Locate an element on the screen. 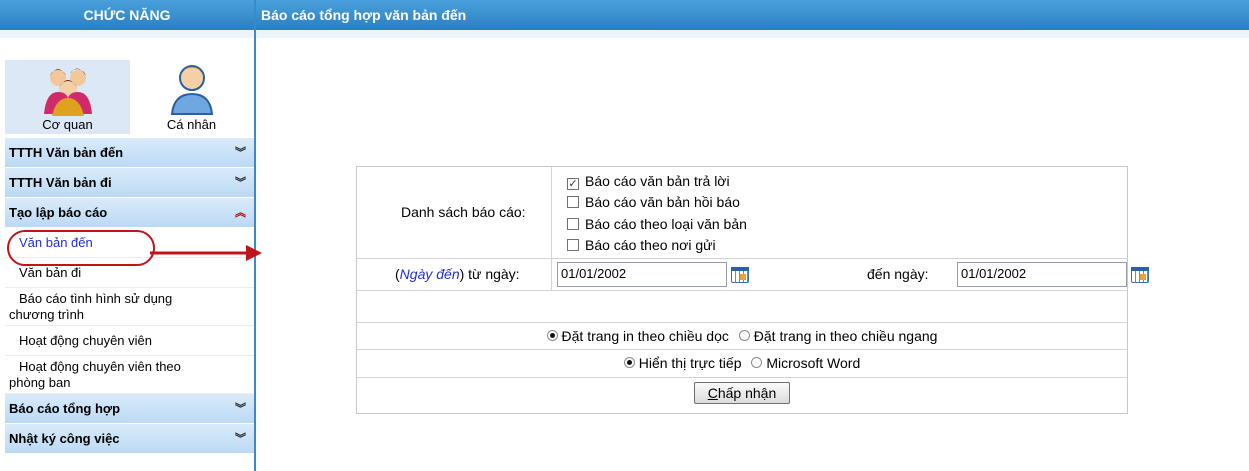 Image resolution: width=1249 pixels, height=471 pixels. to-date-input: 01/01/2002 is located at coordinates (1042, 274).